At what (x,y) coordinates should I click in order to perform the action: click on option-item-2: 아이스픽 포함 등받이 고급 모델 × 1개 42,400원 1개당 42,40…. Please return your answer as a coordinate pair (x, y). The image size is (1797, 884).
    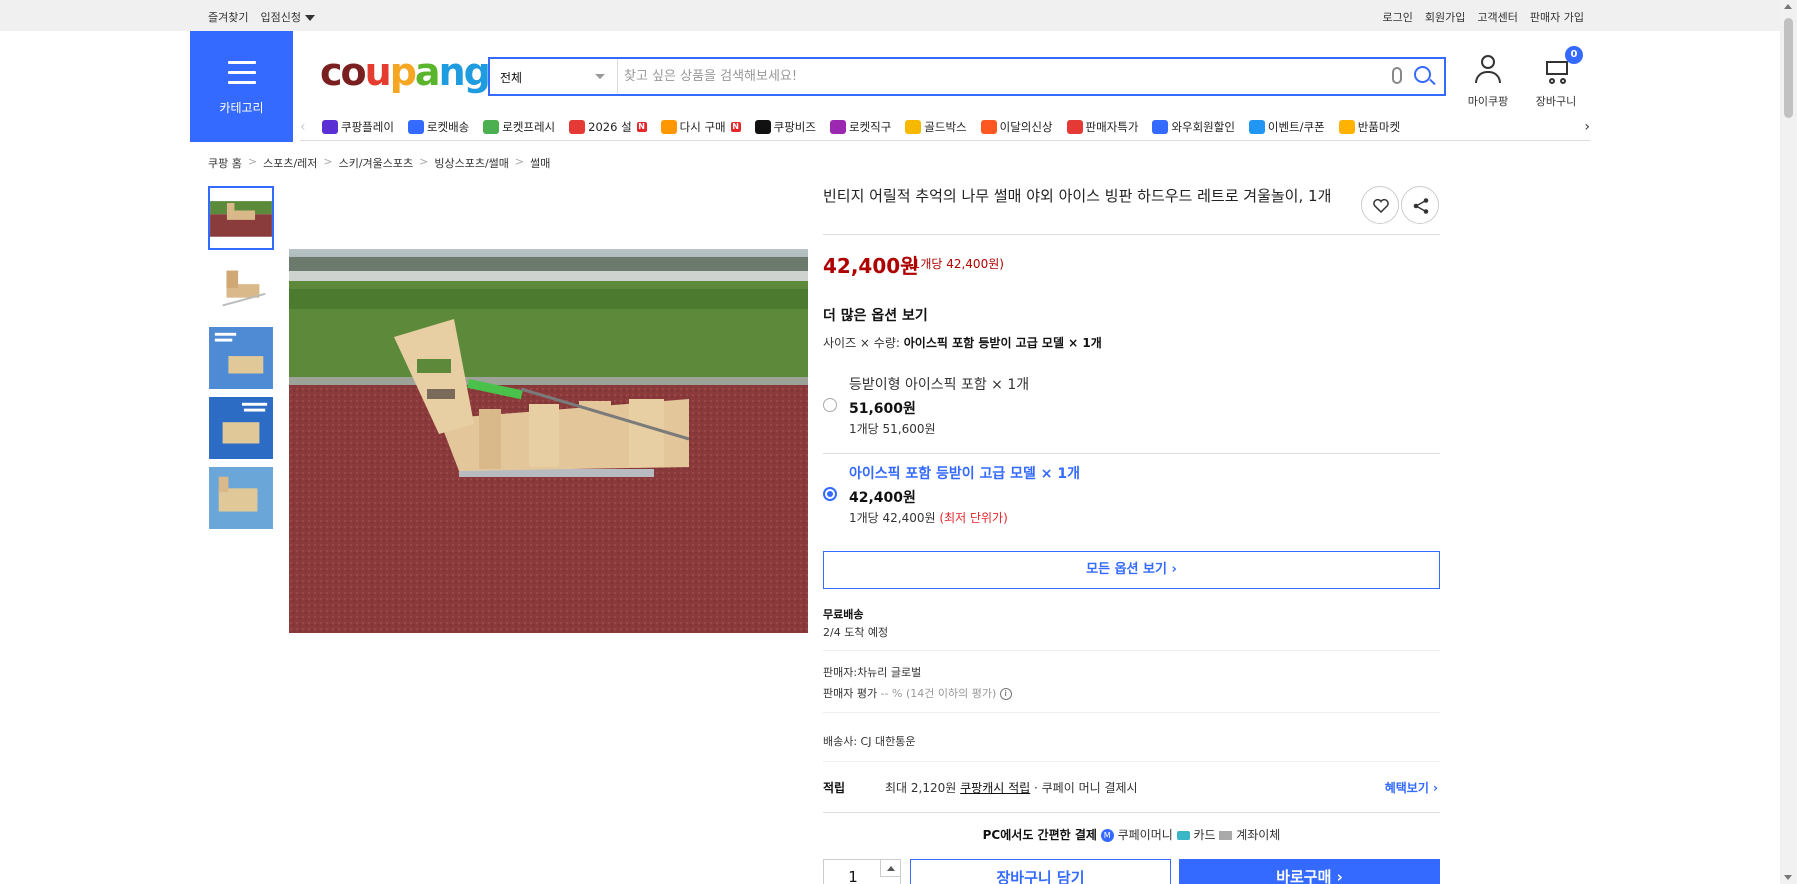
    Looking at the image, I should click on (1131, 503).